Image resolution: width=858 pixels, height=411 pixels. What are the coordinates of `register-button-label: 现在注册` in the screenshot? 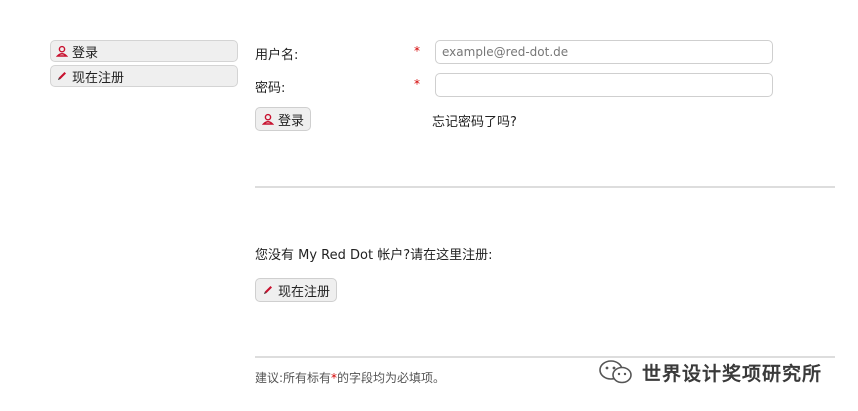 It's located at (304, 292).